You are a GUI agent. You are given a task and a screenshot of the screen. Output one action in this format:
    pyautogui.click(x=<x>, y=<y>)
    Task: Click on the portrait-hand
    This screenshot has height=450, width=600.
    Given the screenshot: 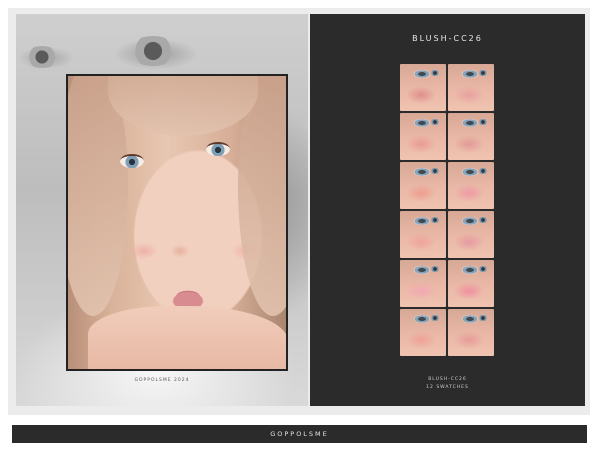 What is the action you would take?
    pyautogui.click(x=187, y=337)
    